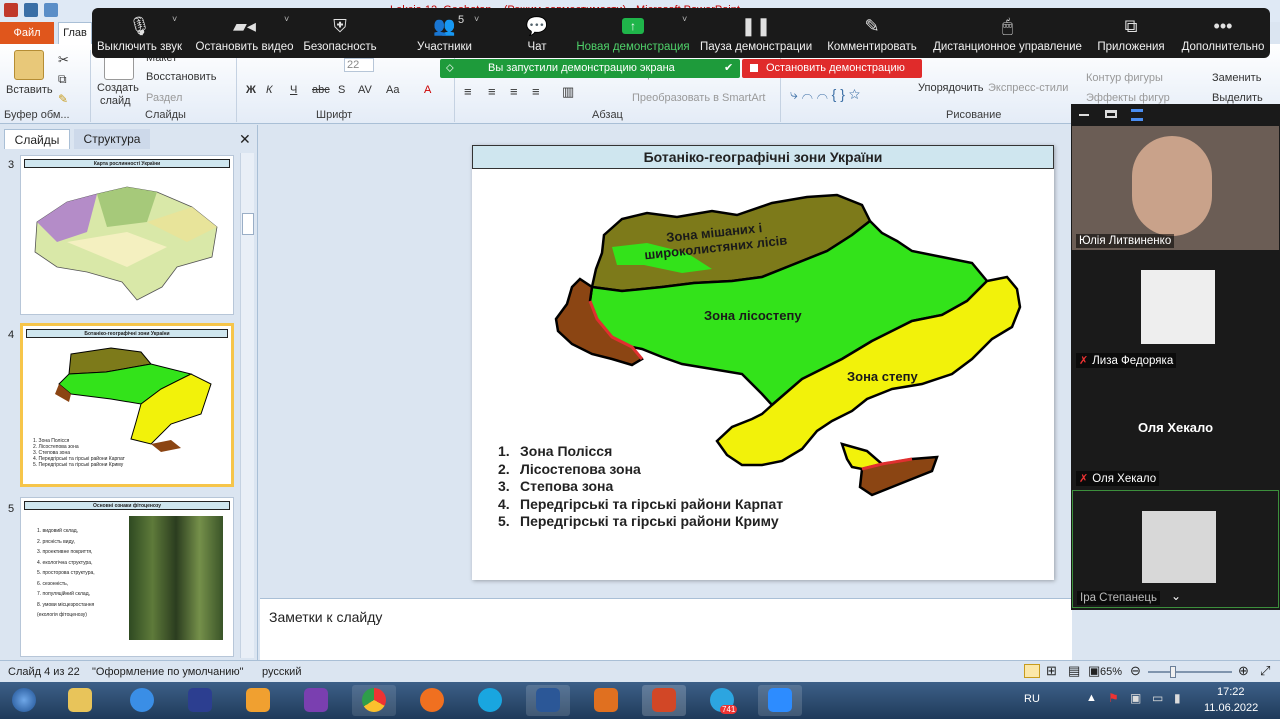 The width and height of the screenshot is (1280, 719). Describe the element at coordinates (1111, 114) in the screenshot. I see `window-icon` at that location.